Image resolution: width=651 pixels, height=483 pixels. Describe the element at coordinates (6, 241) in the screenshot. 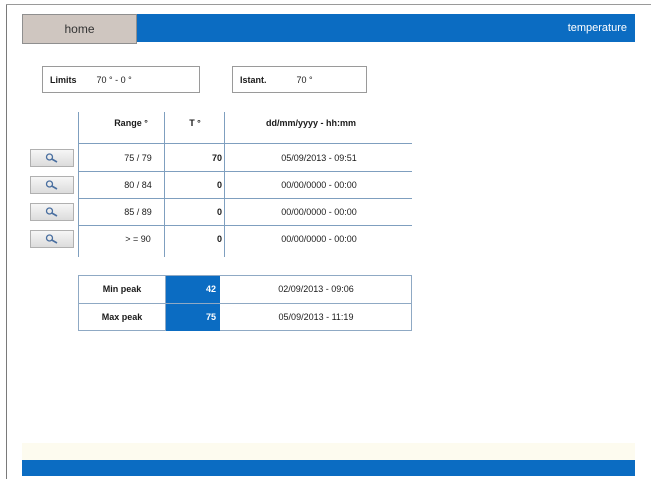

I see `frame-left-edge` at that location.